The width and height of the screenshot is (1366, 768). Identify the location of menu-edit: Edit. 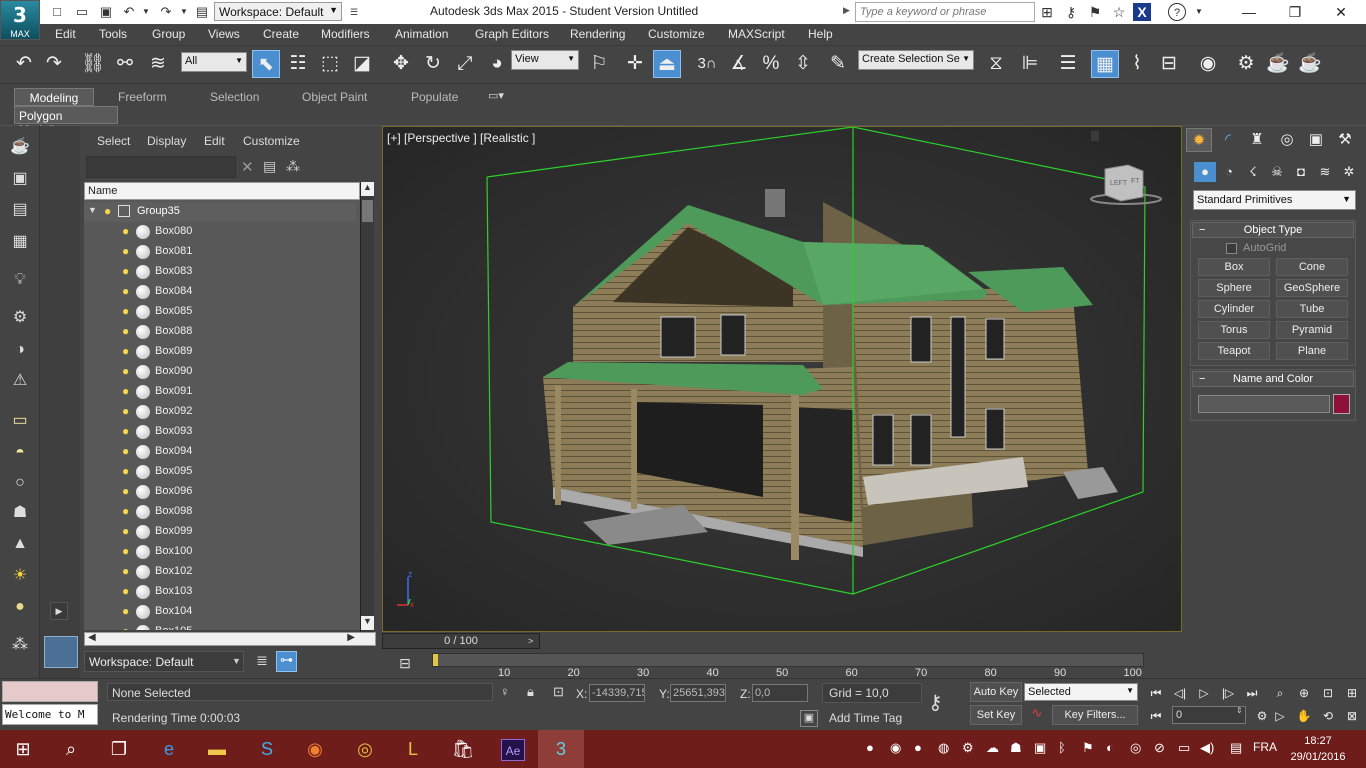
(65, 34).